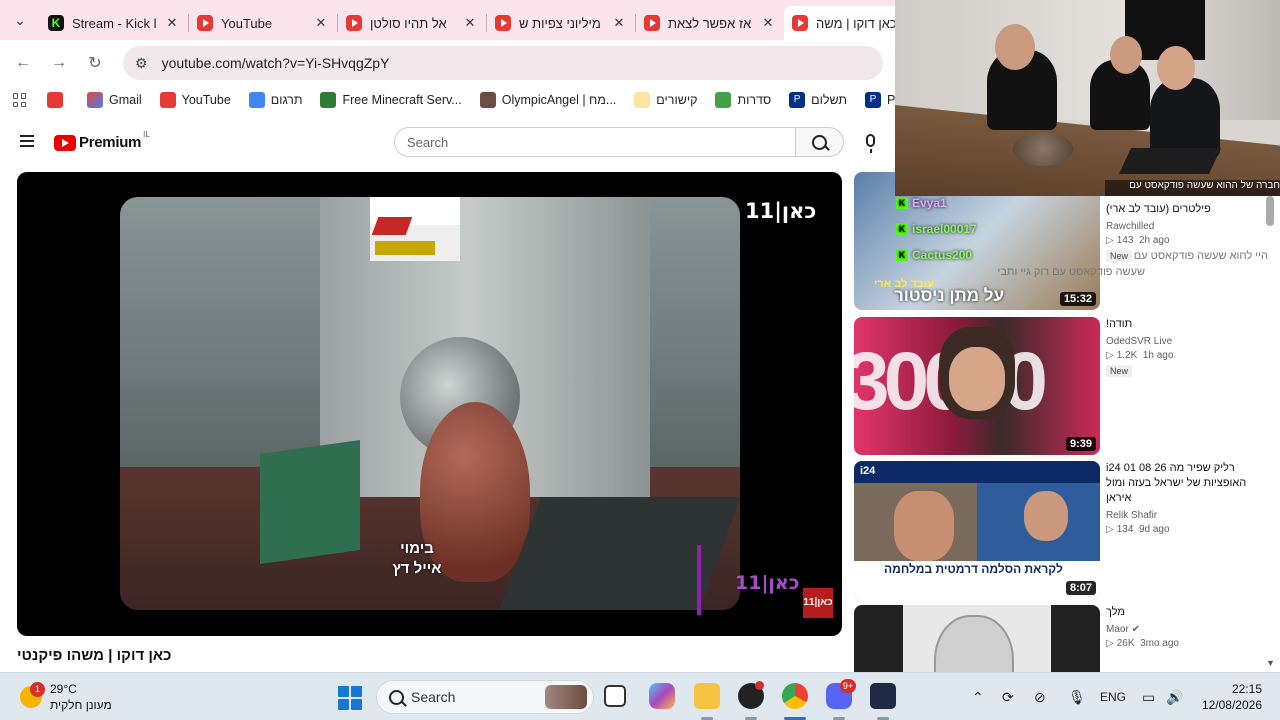  What do you see at coordinates (1174, 697) in the screenshot?
I see `volume-icon: 🔊` at bounding box center [1174, 697].